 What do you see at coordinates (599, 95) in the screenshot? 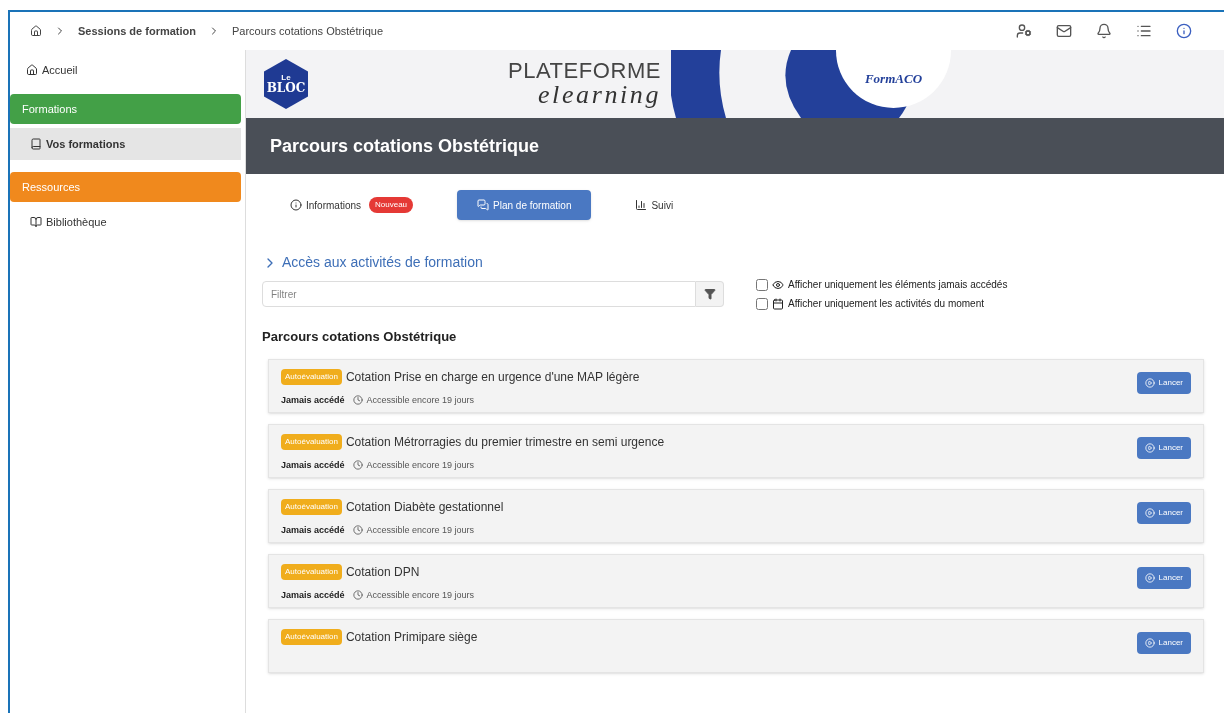
I see `banner-subtitle: elearning` at bounding box center [599, 95].